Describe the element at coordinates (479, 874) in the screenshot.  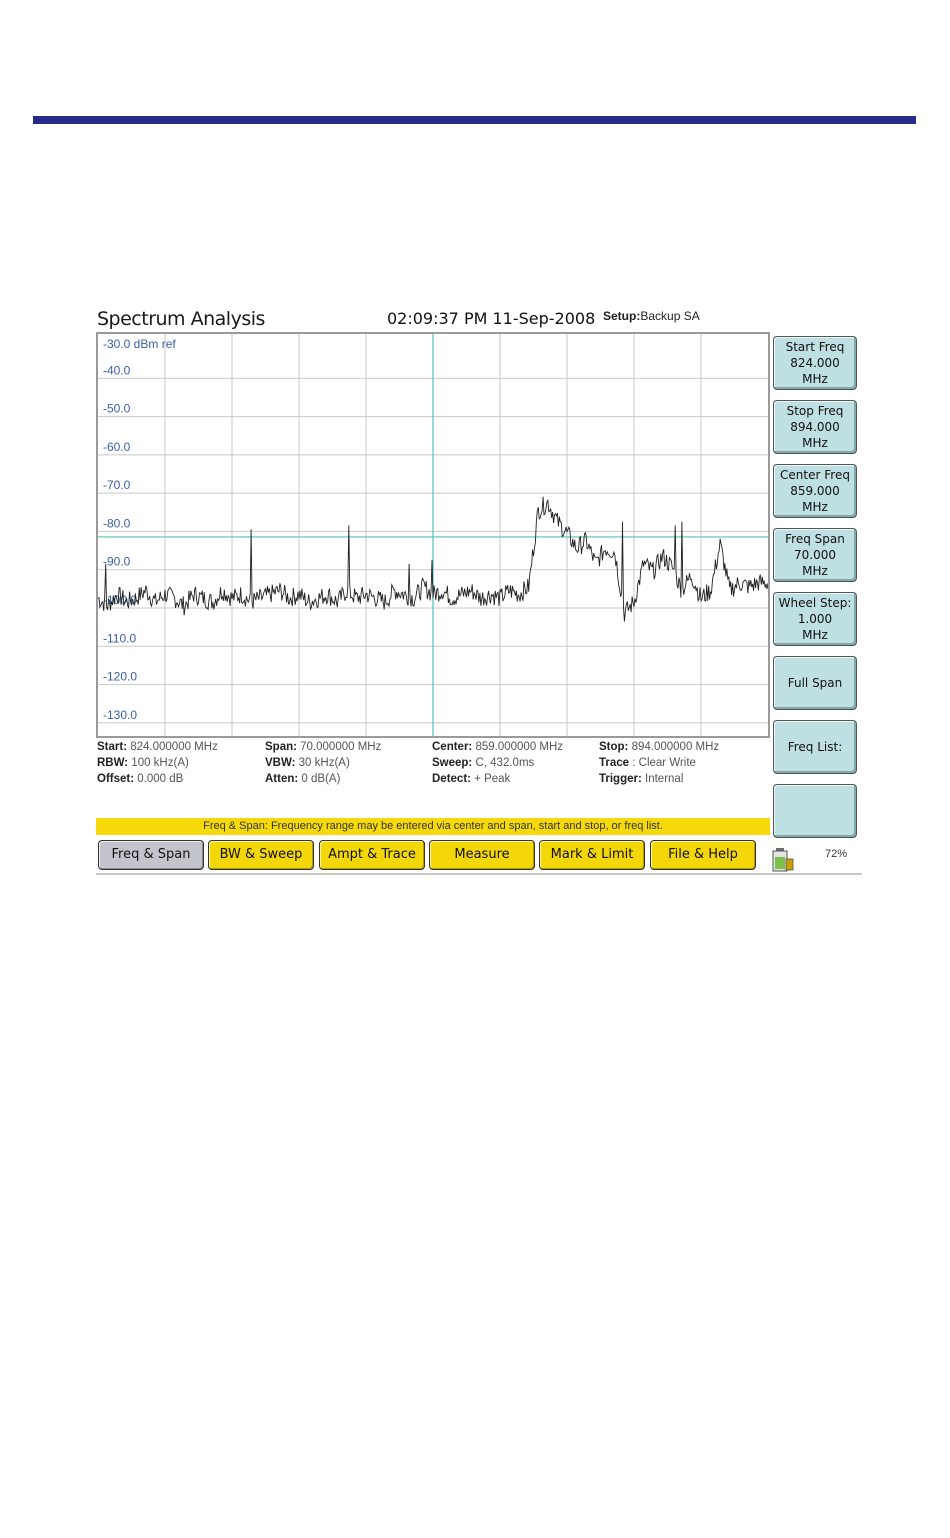
I see `screen-bottom-border` at that location.